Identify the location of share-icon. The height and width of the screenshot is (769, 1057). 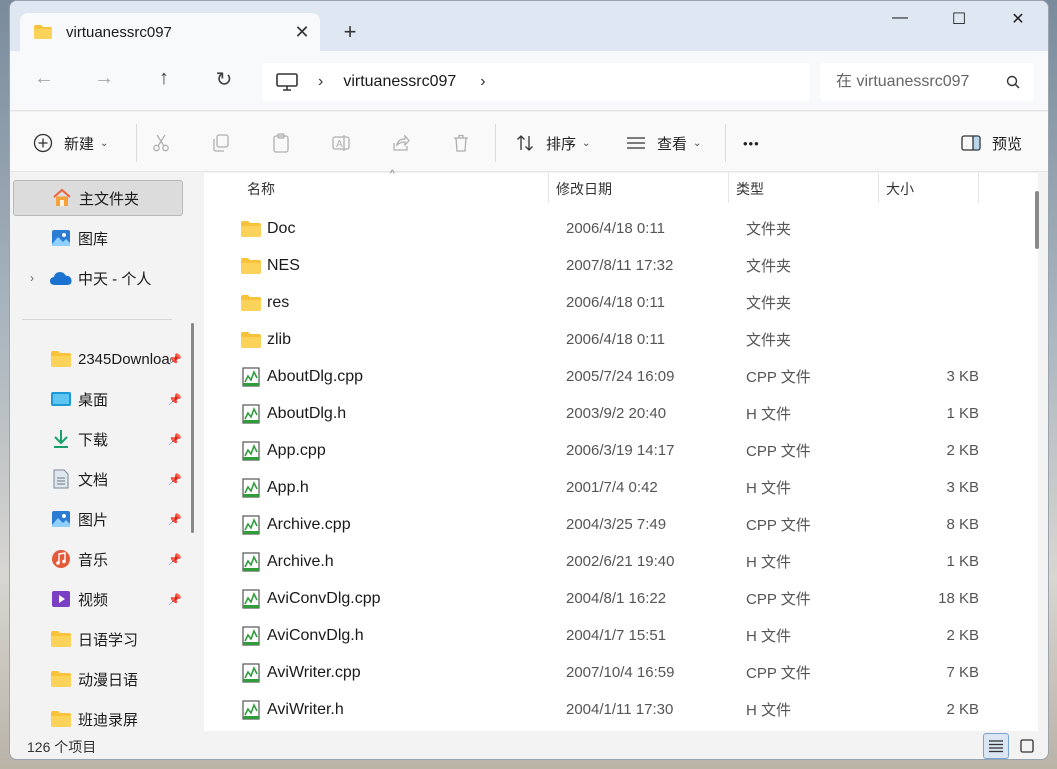
(401, 143).